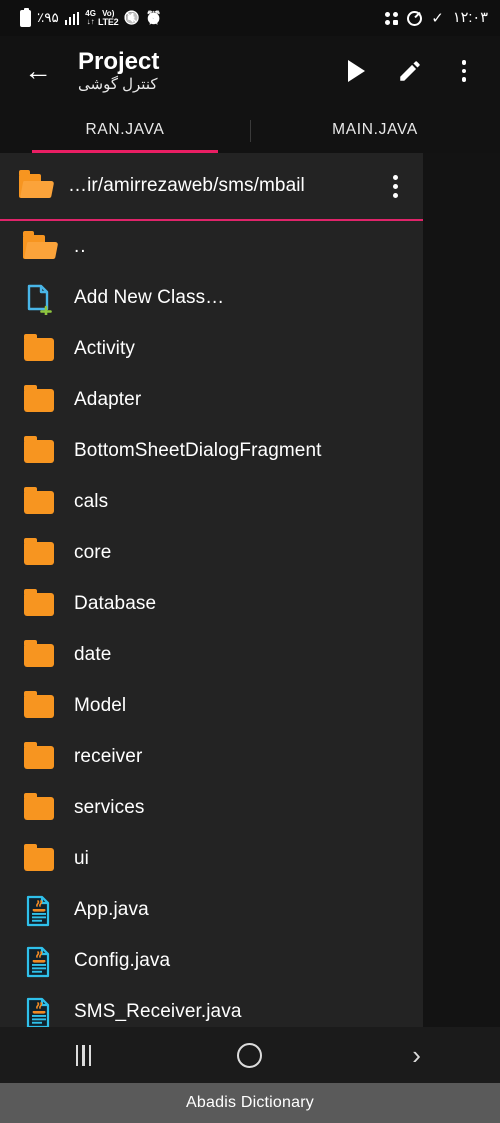 The height and width of the screenshot is (1123, 500). I want to click on file-list-item-label: BottomSheetDialogFragment, so click(198, 450).